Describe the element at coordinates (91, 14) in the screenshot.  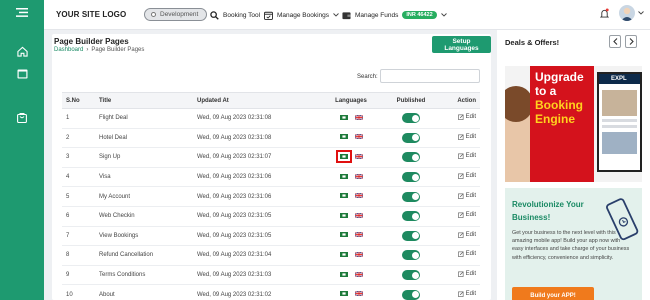
I see `site-logo: YOUR SITE LOGO` at that location.